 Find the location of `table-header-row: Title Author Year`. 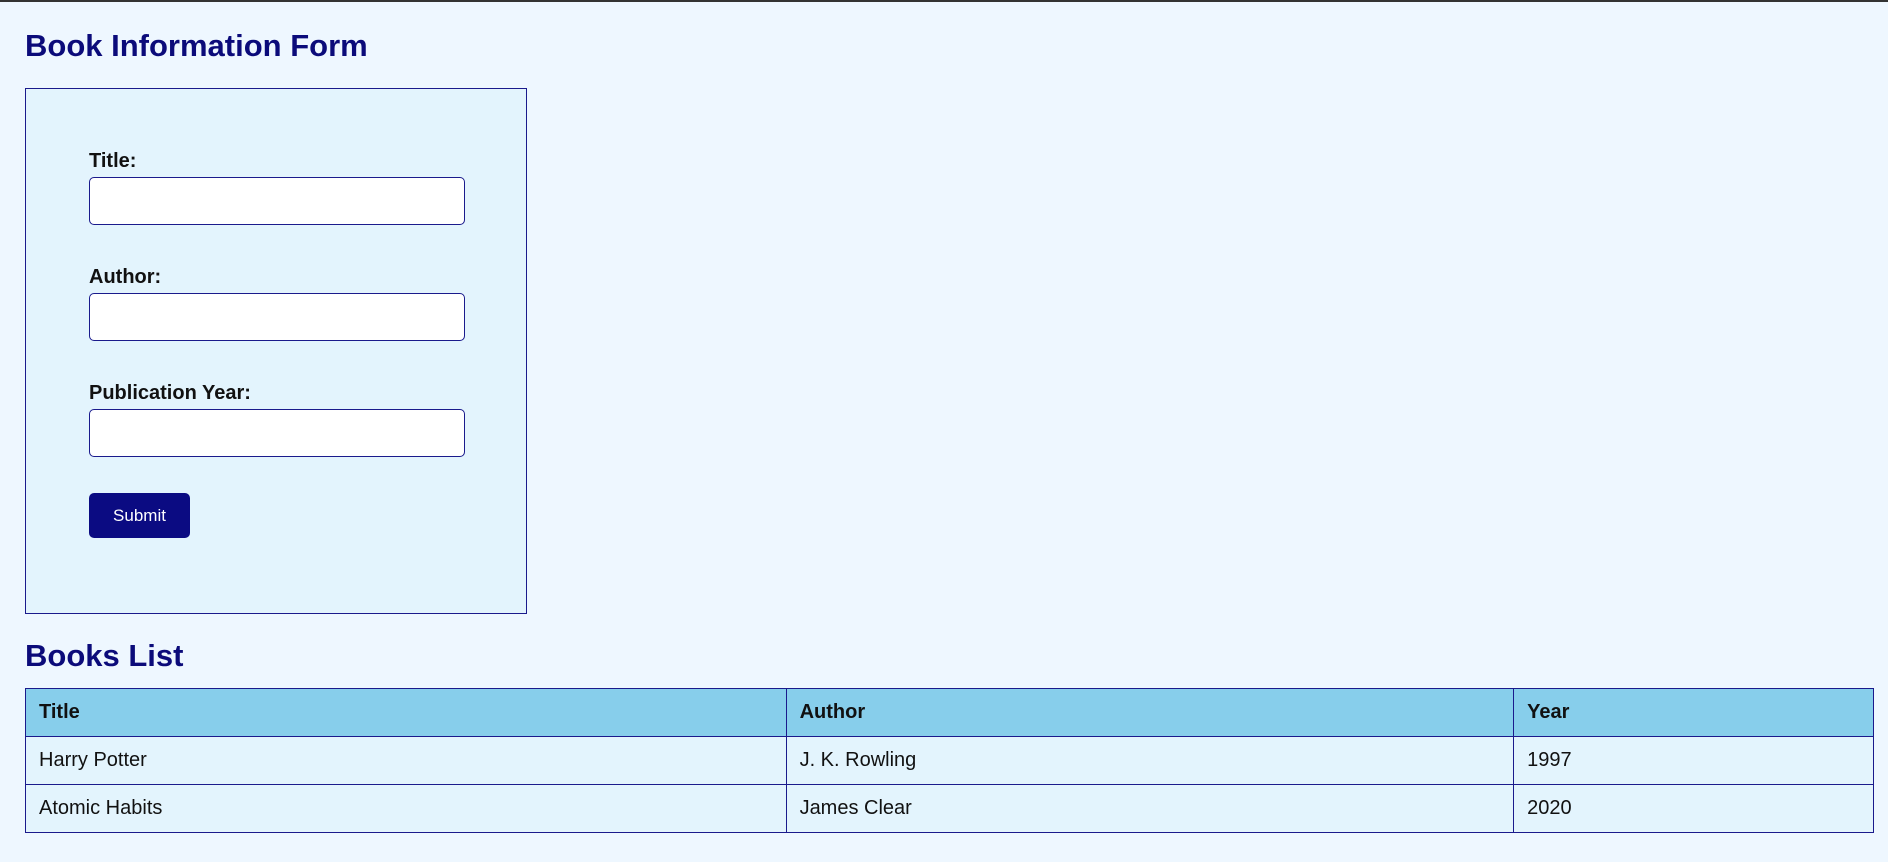

table-header-row: Title Author Year is located at coordinates (949, 712).